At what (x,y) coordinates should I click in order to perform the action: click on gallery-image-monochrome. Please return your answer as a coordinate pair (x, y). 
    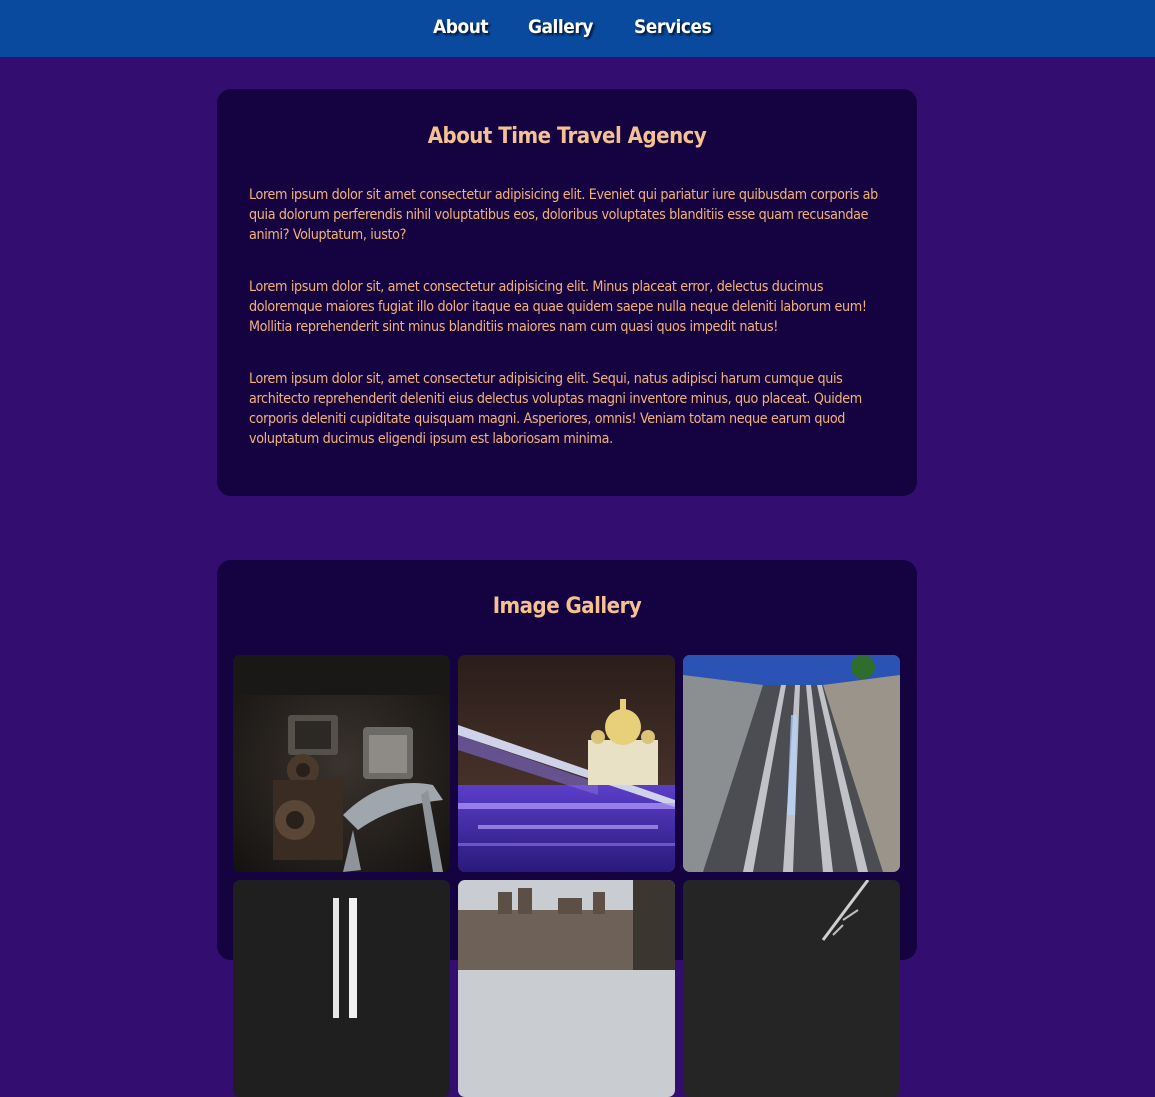
    Looking at the image, I should click on (341, 988).